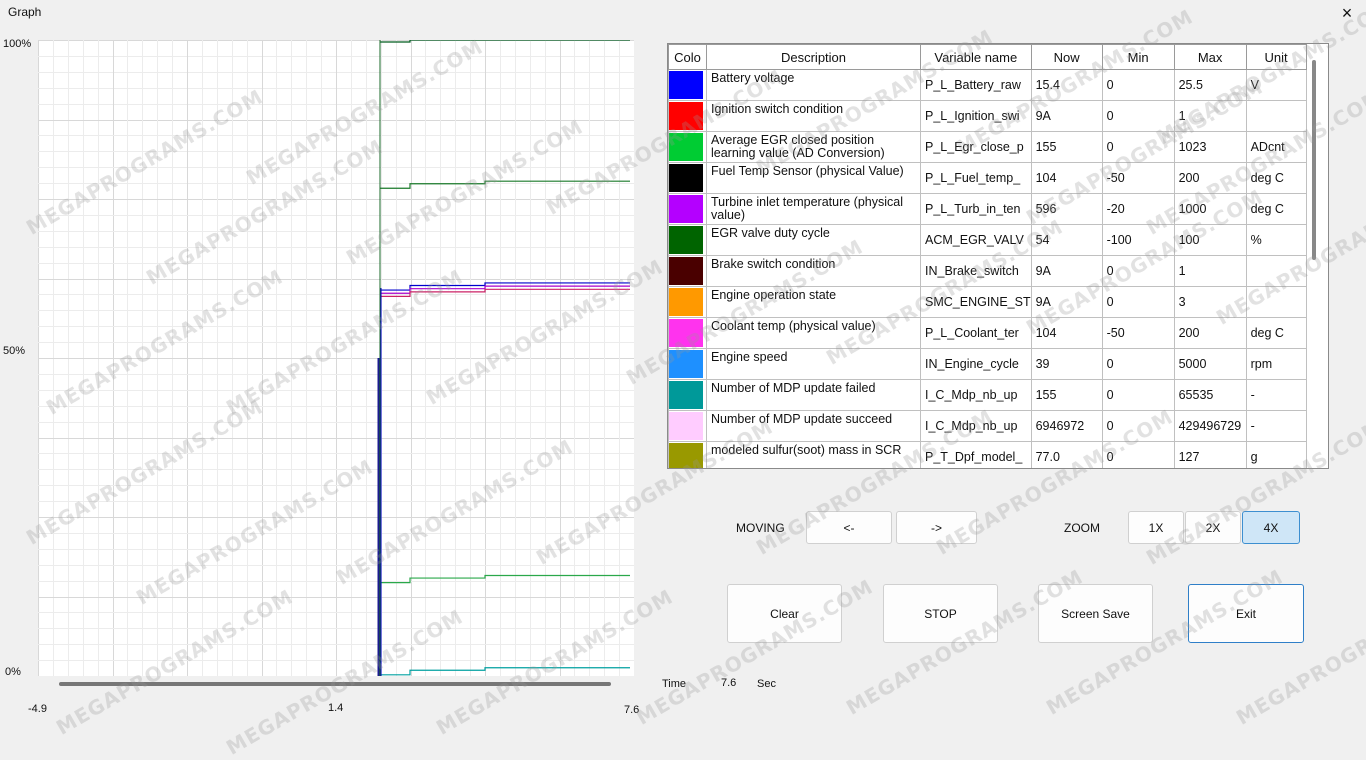 The image size is (1366, 760). Describe the element at coordinates (1066, 240) in the screenshot. I see `now-cell: 54` at that location.